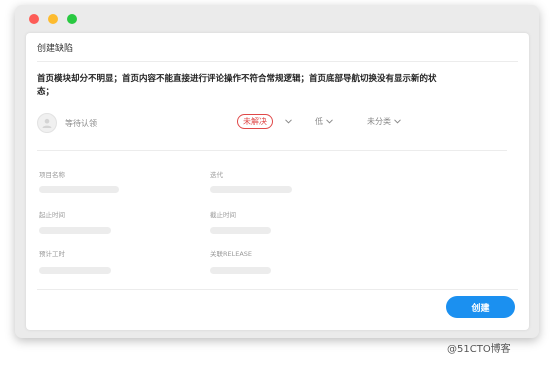 The width and height of the screenshot is (554, 365). I want to click on window-controls, so click(53, 19).